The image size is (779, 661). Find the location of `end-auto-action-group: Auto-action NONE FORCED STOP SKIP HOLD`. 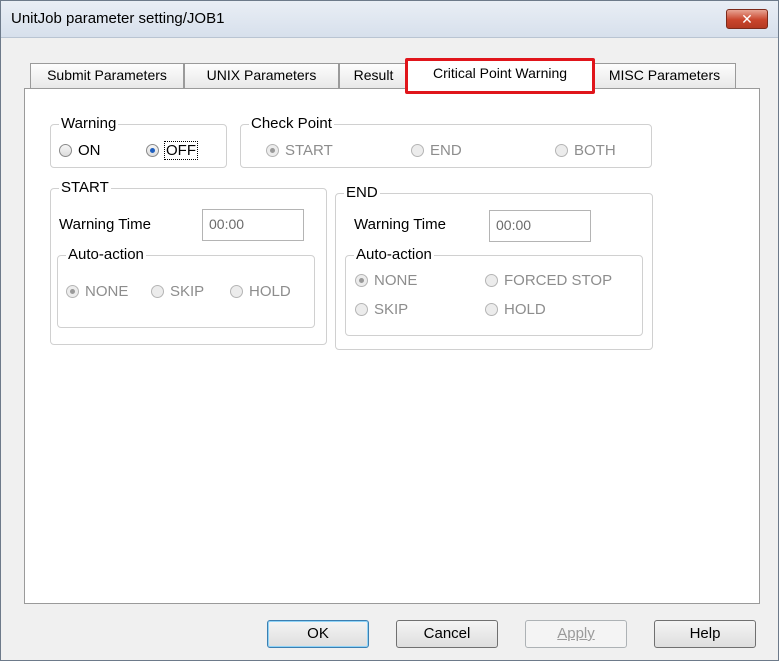

end-auto-action-group: Auto-action NONE FORCED STOP SKIP HOLD is located at coordinates (494, 291).